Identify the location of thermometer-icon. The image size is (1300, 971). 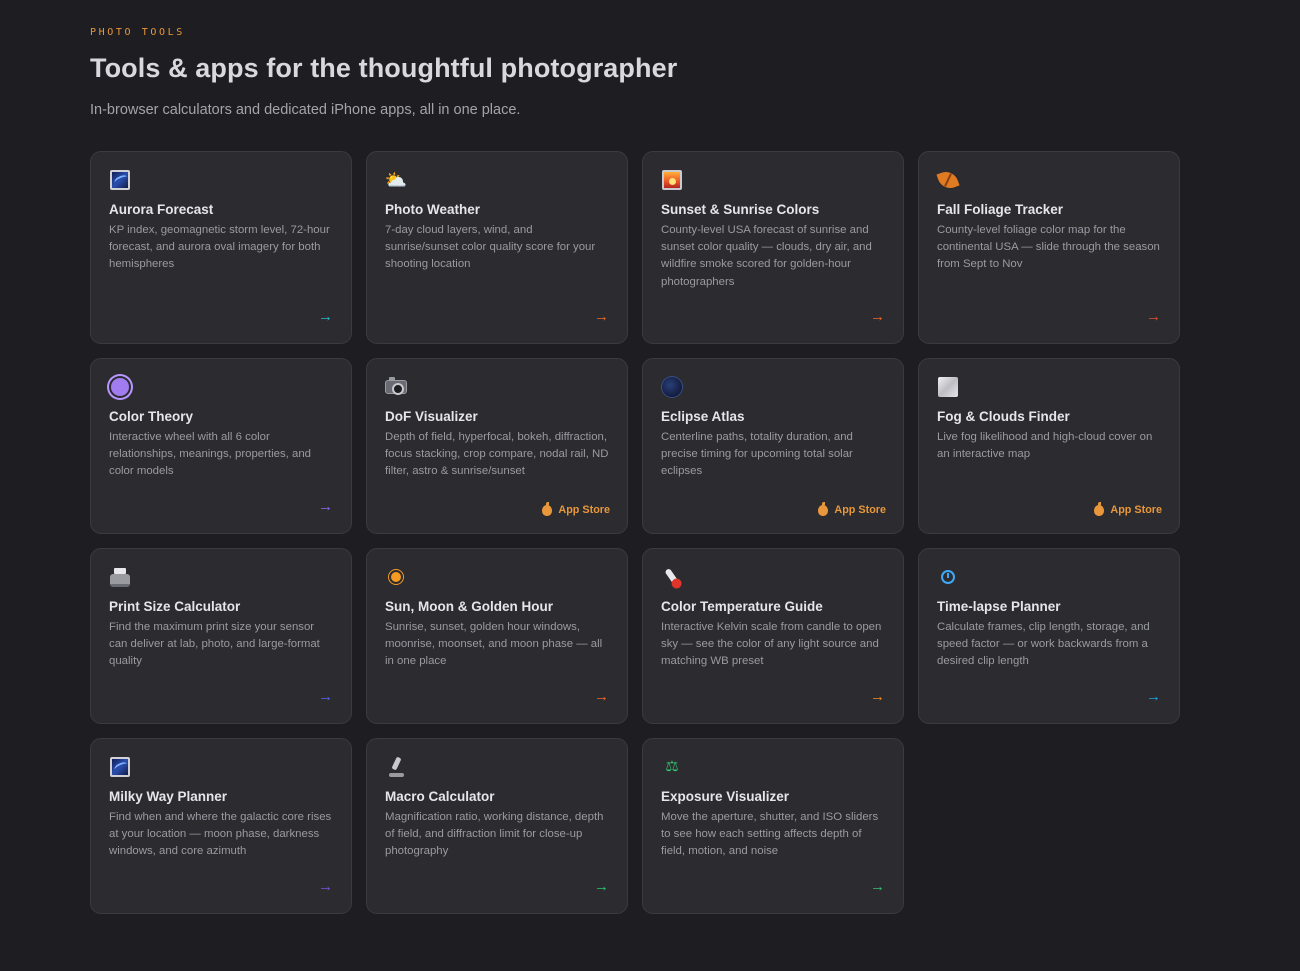
(672, 577).